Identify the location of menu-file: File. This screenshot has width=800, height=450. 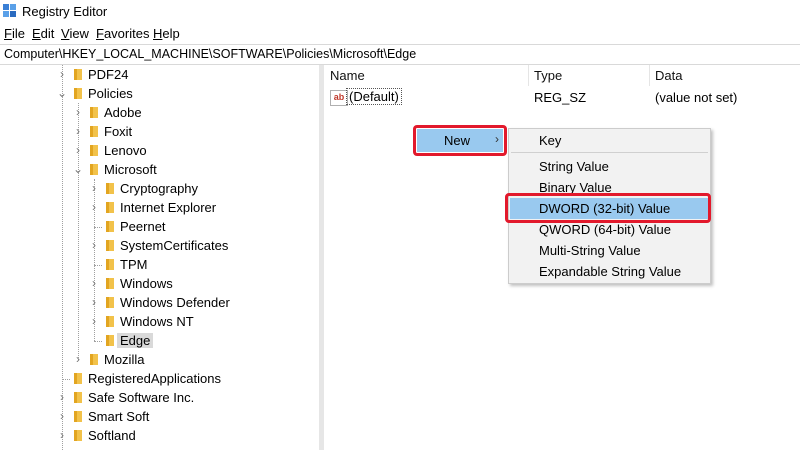
(14, 33).